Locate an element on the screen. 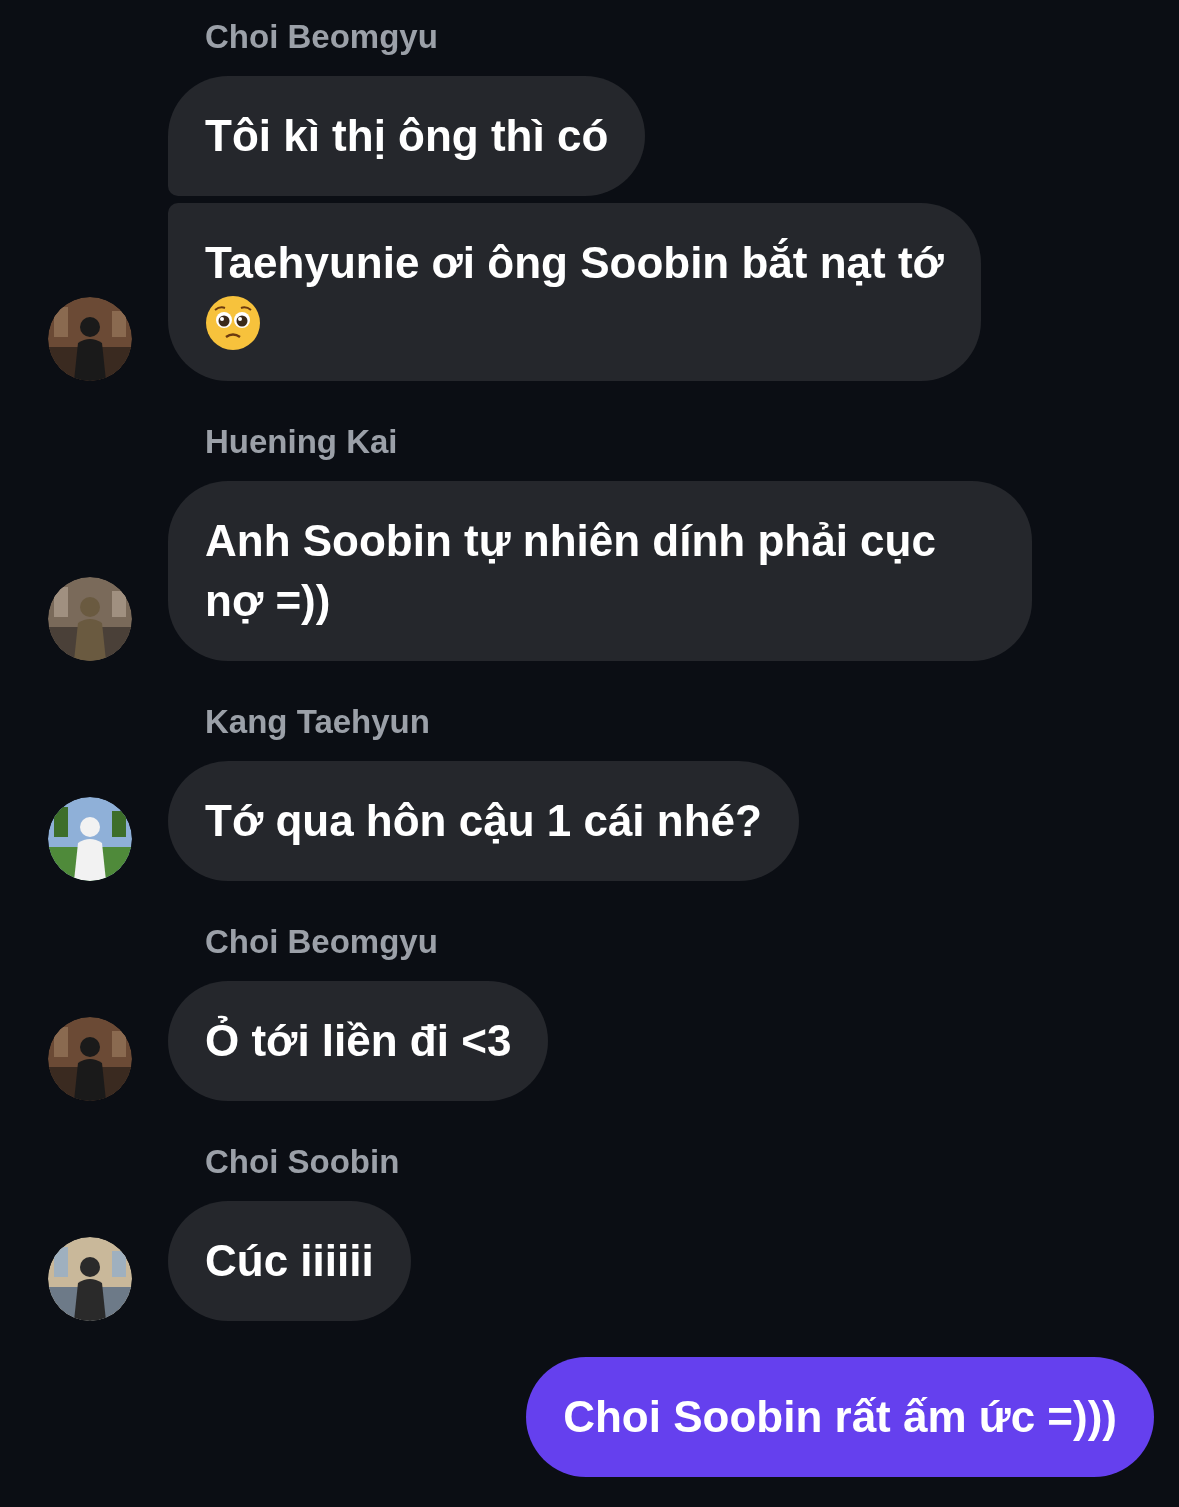  message-bubble: Cúc iiiiii is located at coordinates (289, 1261).